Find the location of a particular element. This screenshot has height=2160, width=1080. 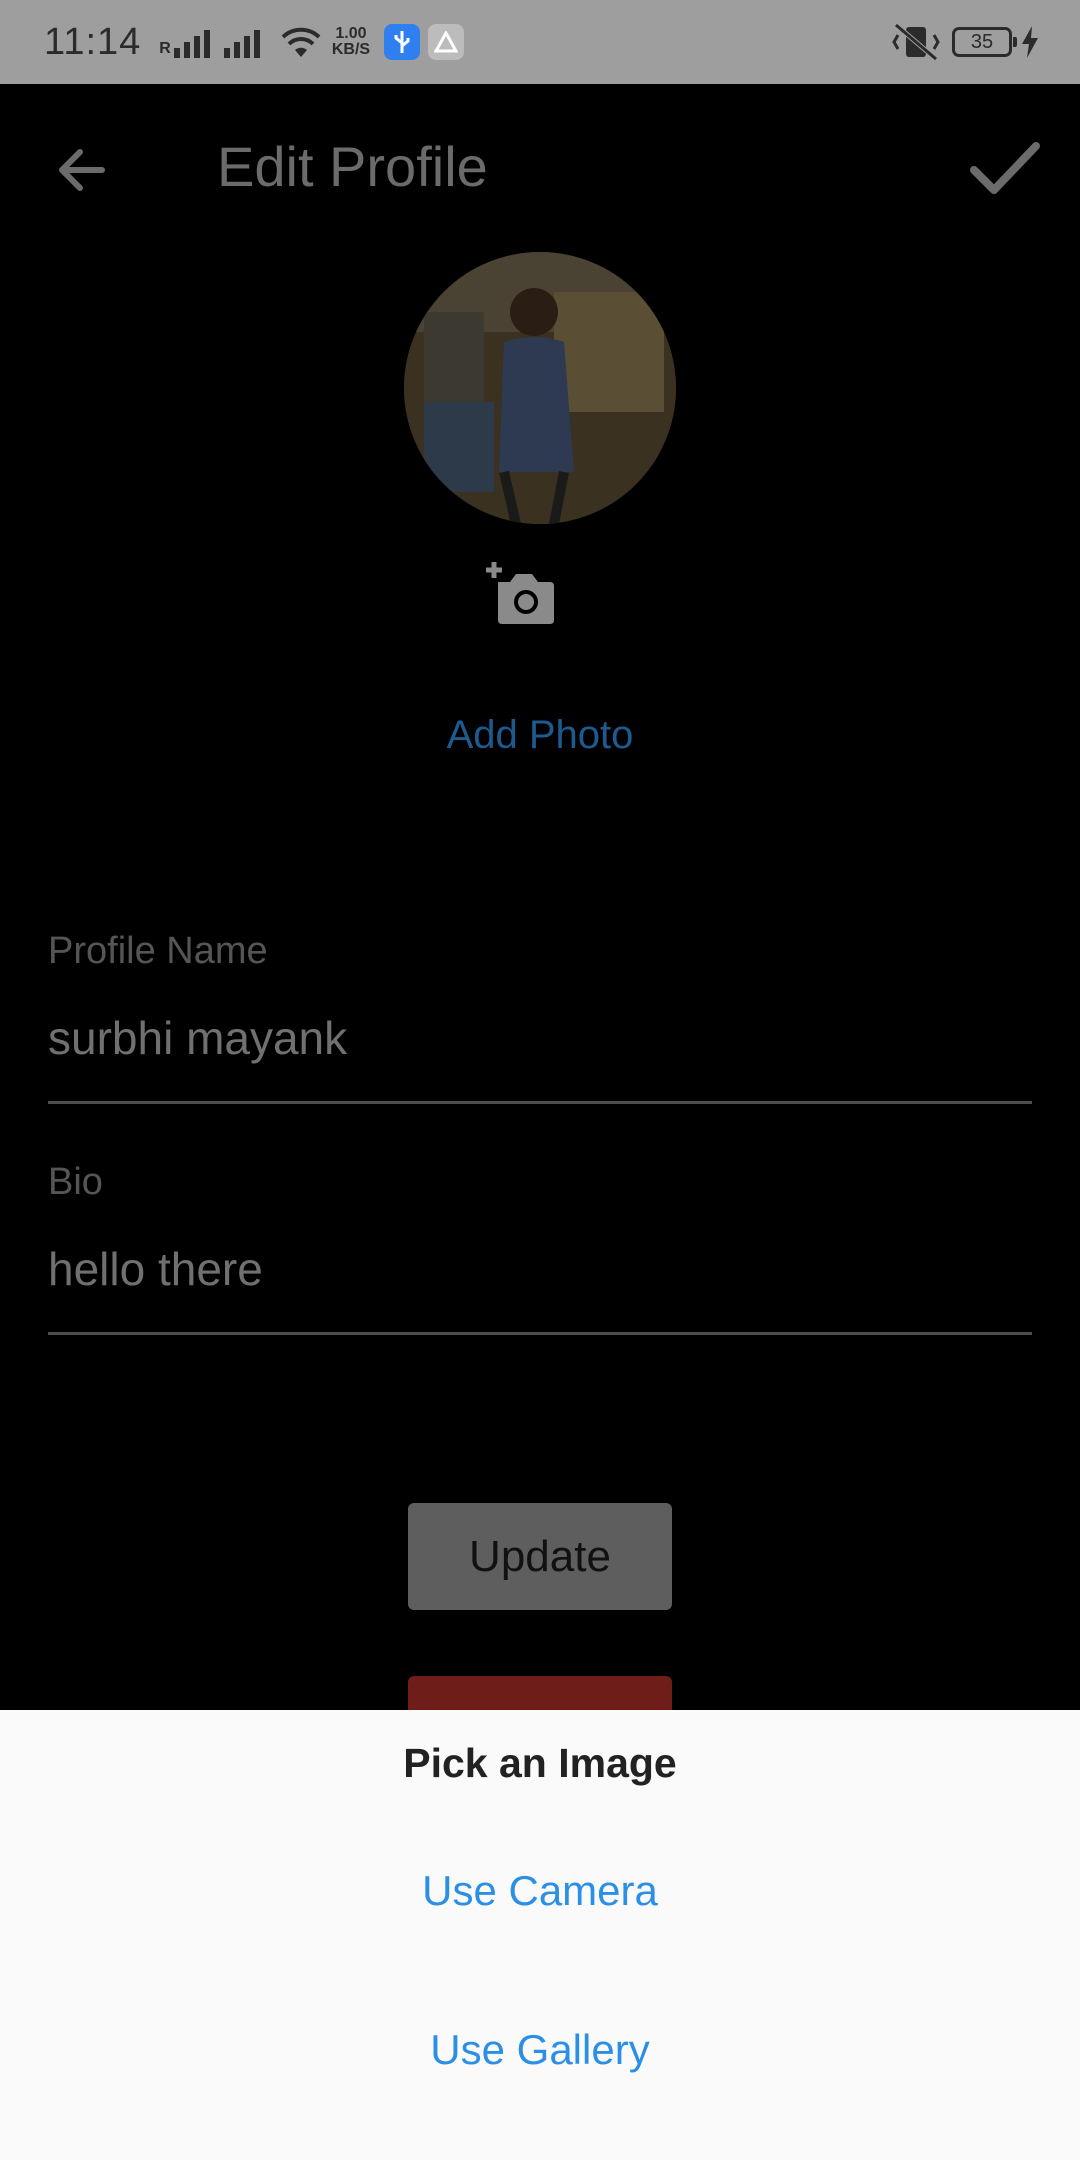

vibrate-mute-icon is located at coordinates (916, 42).